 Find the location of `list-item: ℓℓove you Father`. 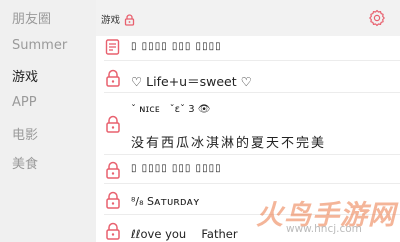

list-item: ℓℓove you Father is located at coordinates (184, 234).